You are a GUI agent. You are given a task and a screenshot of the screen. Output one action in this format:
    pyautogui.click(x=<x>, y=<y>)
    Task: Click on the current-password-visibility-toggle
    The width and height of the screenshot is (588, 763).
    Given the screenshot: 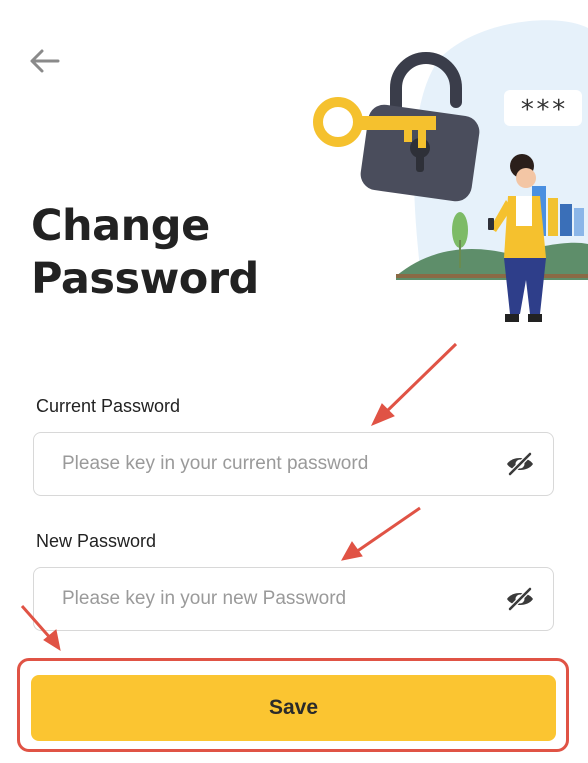 What is the action you would take?
    pyautogui.click(x=520, y=464)
    